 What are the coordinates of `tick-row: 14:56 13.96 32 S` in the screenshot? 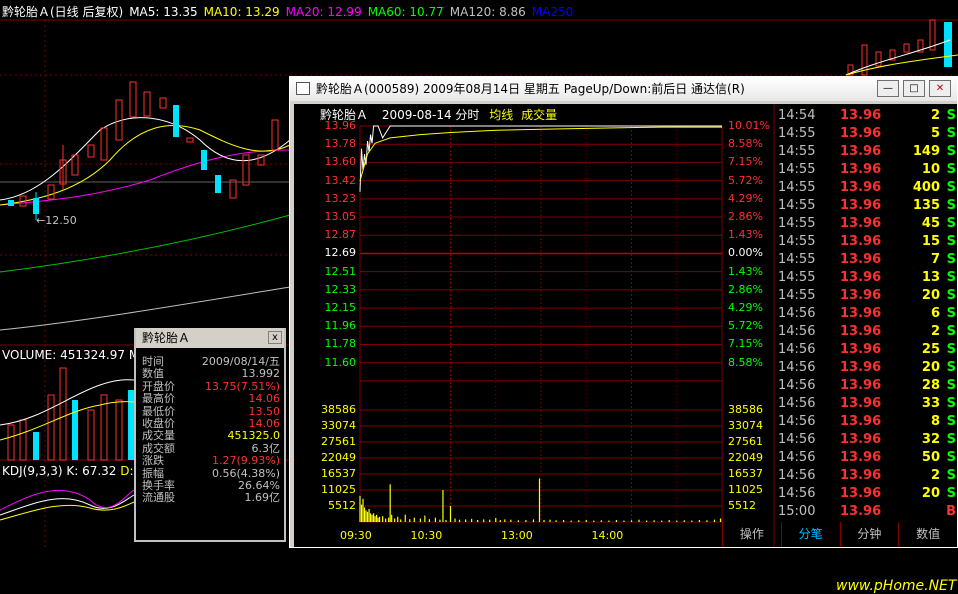 It's located at (866, 440).